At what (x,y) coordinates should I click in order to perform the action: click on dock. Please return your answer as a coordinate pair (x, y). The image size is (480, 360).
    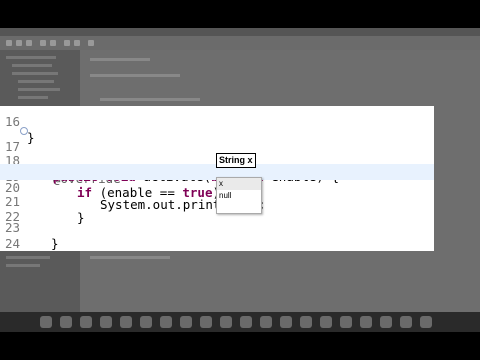
    Looking at the image, I should click on (240, 322).